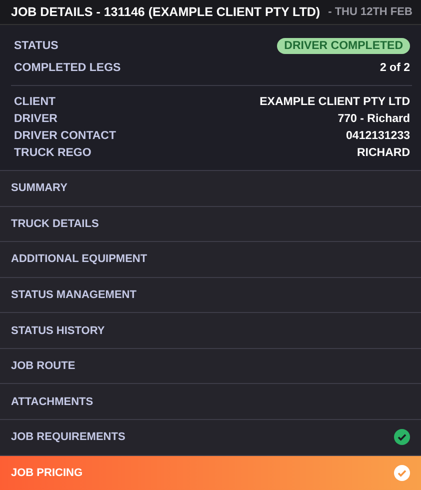 The image size is (421, 490). What do you see at coordinates (335, 102) in the screenshot?
I see `detail-value: EXAMPLE CLIENT PTY LTD` at bounding box center [335, 102].